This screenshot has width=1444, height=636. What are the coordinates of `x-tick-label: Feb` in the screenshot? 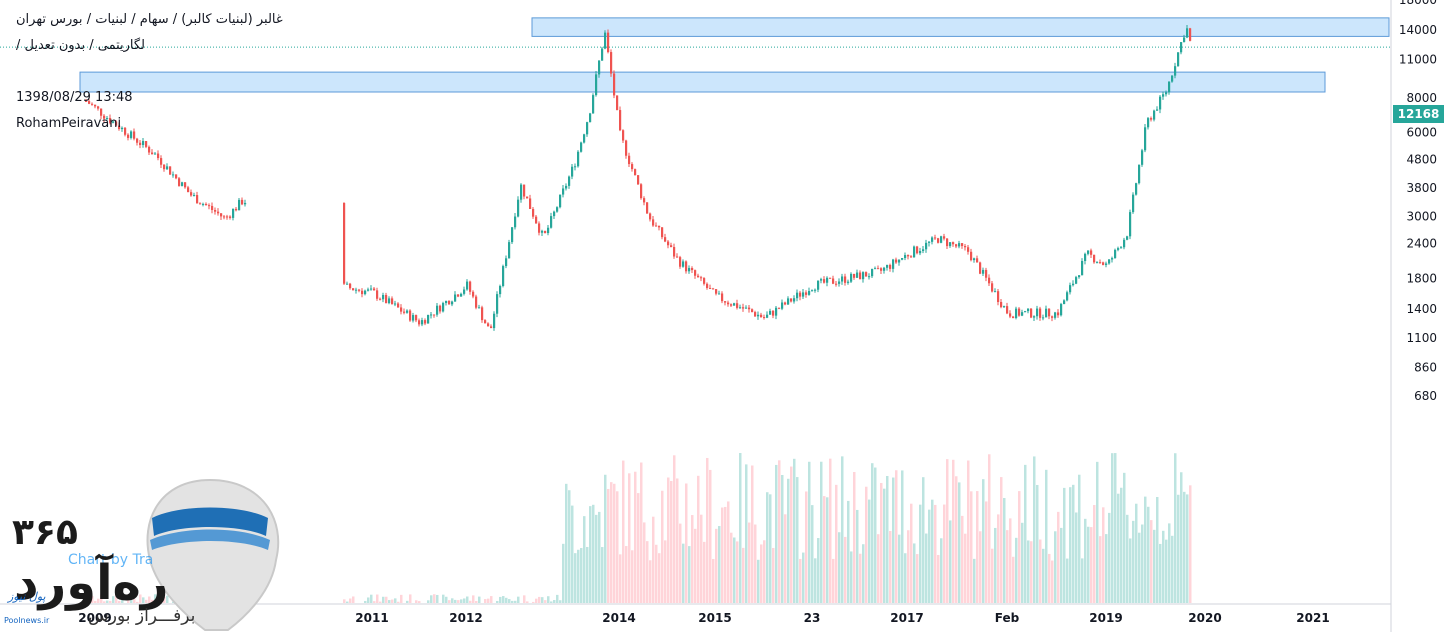 It's located at (1007, 618).